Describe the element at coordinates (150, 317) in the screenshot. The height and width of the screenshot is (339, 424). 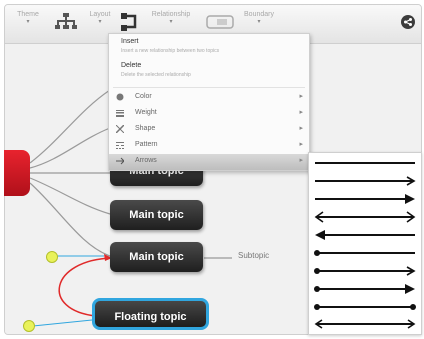
I see `floating-topic-label: Floating topic` at that location.